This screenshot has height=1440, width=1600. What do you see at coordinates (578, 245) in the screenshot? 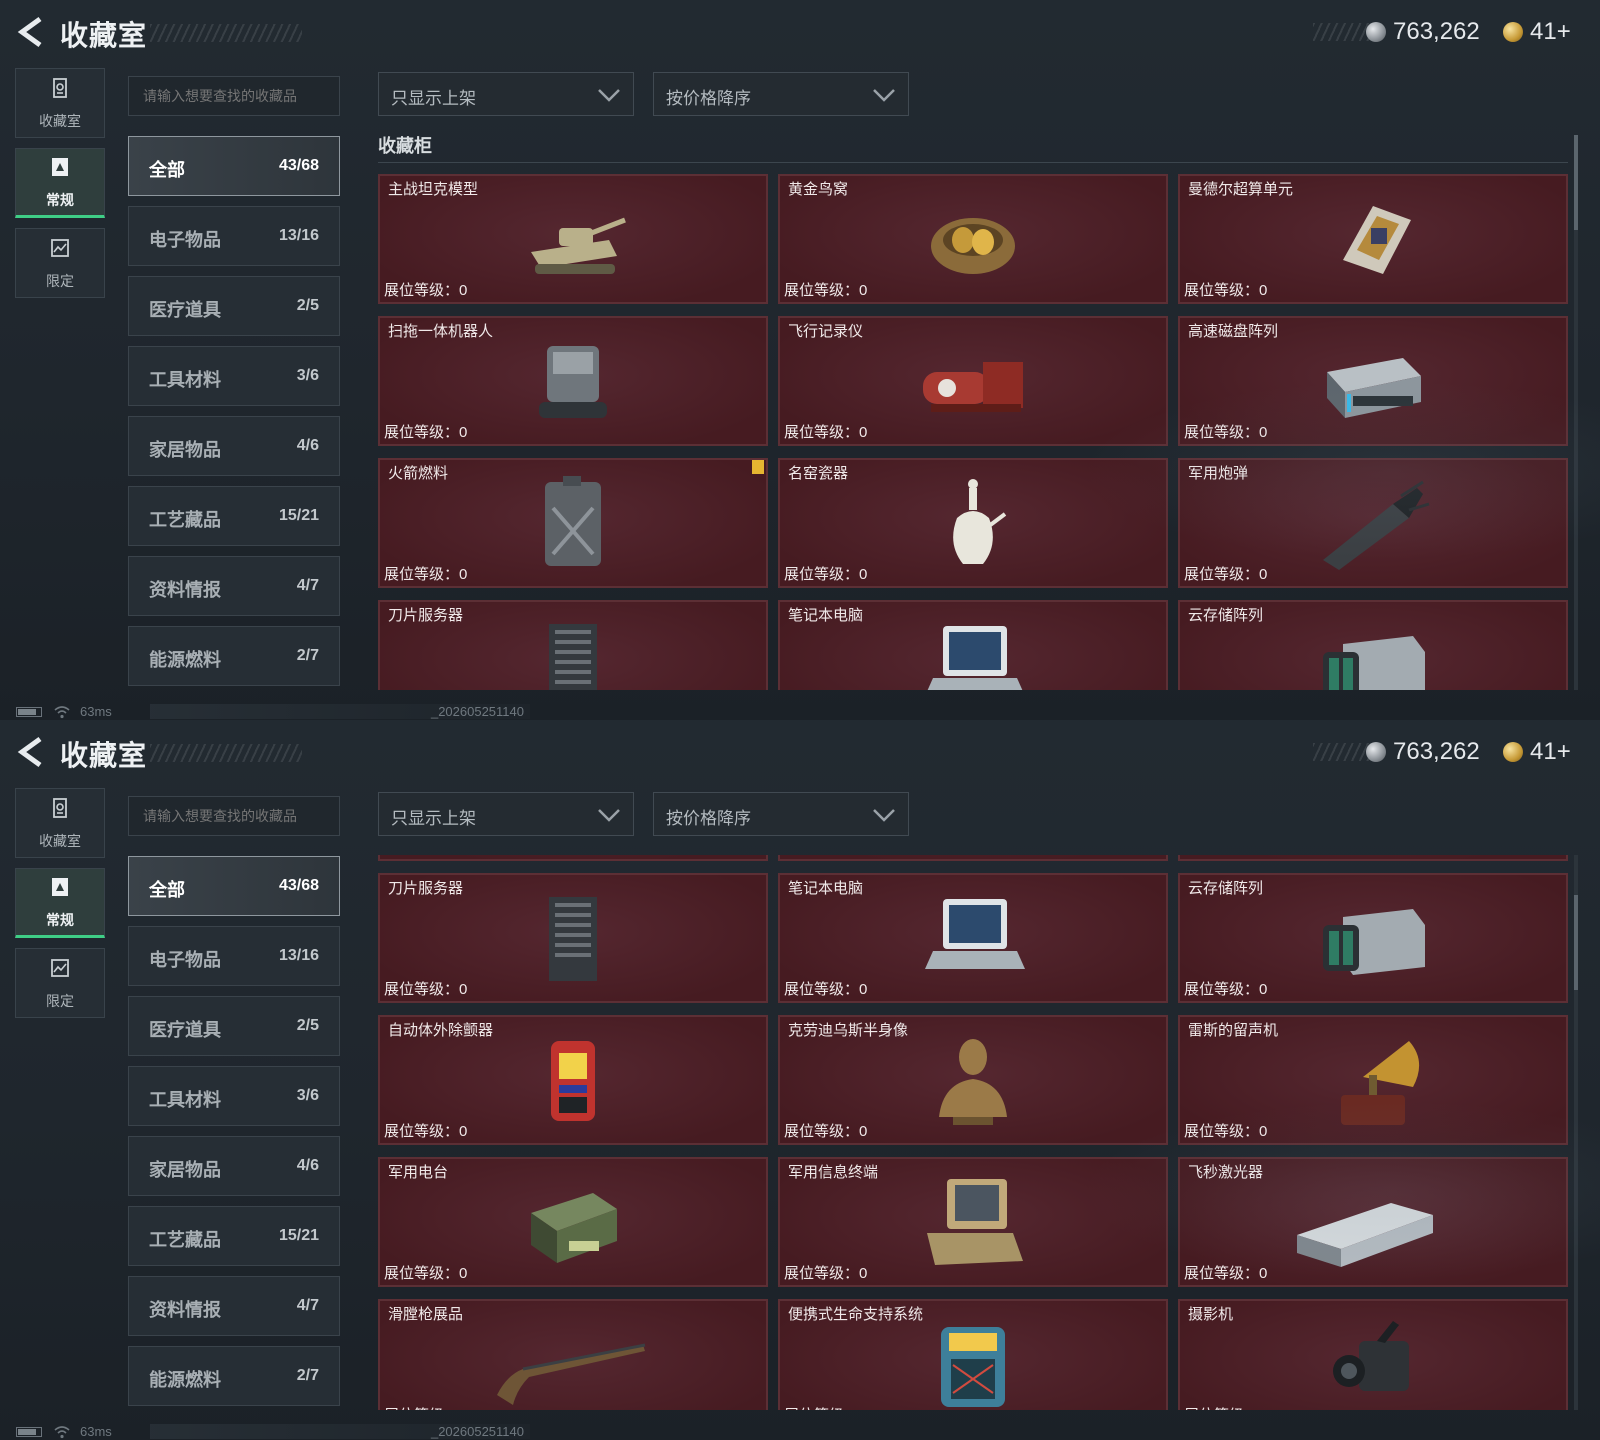
I see `tank-model-icon` at bounding box center [578, 245].